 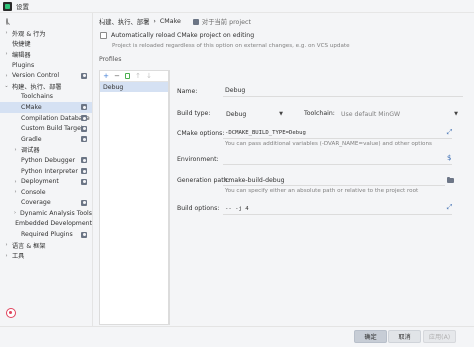 What do you see at coordinates (46, 65) in the screenshot?
I see `sidebar-item: Plugins` at bounding box center [46, 65].